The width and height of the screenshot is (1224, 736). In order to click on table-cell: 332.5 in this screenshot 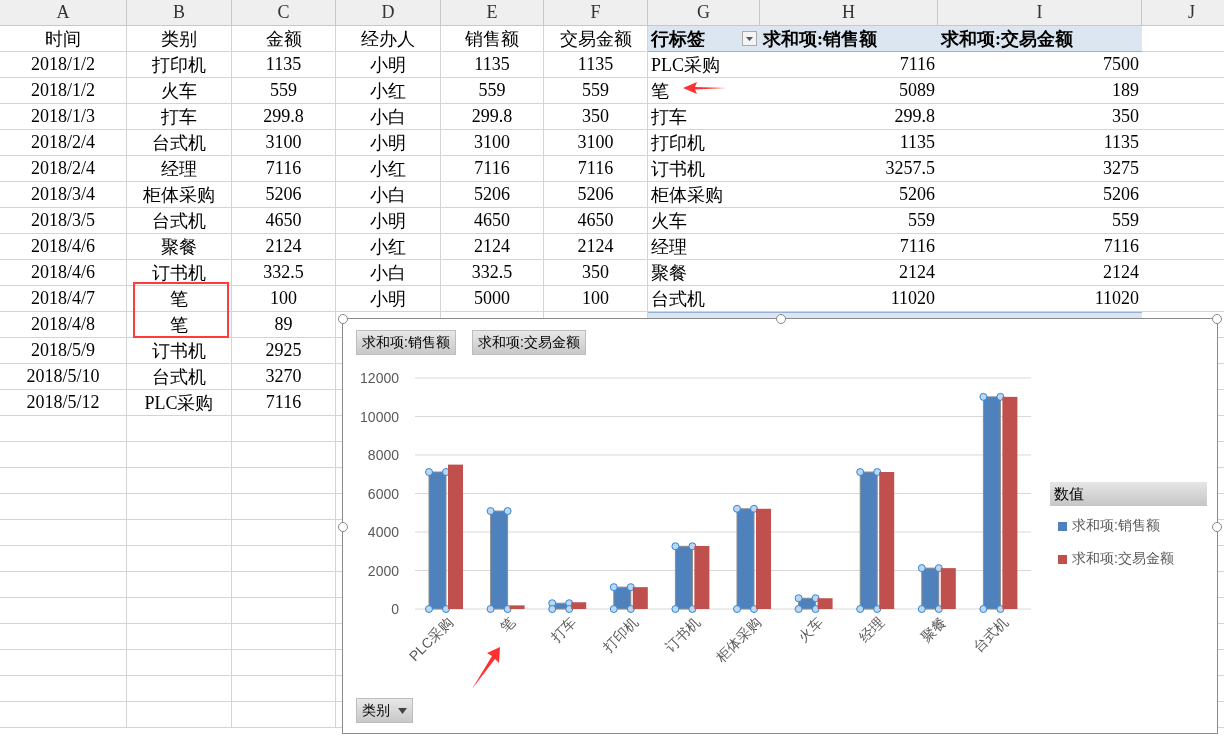, I will do `click(284, 273)`.